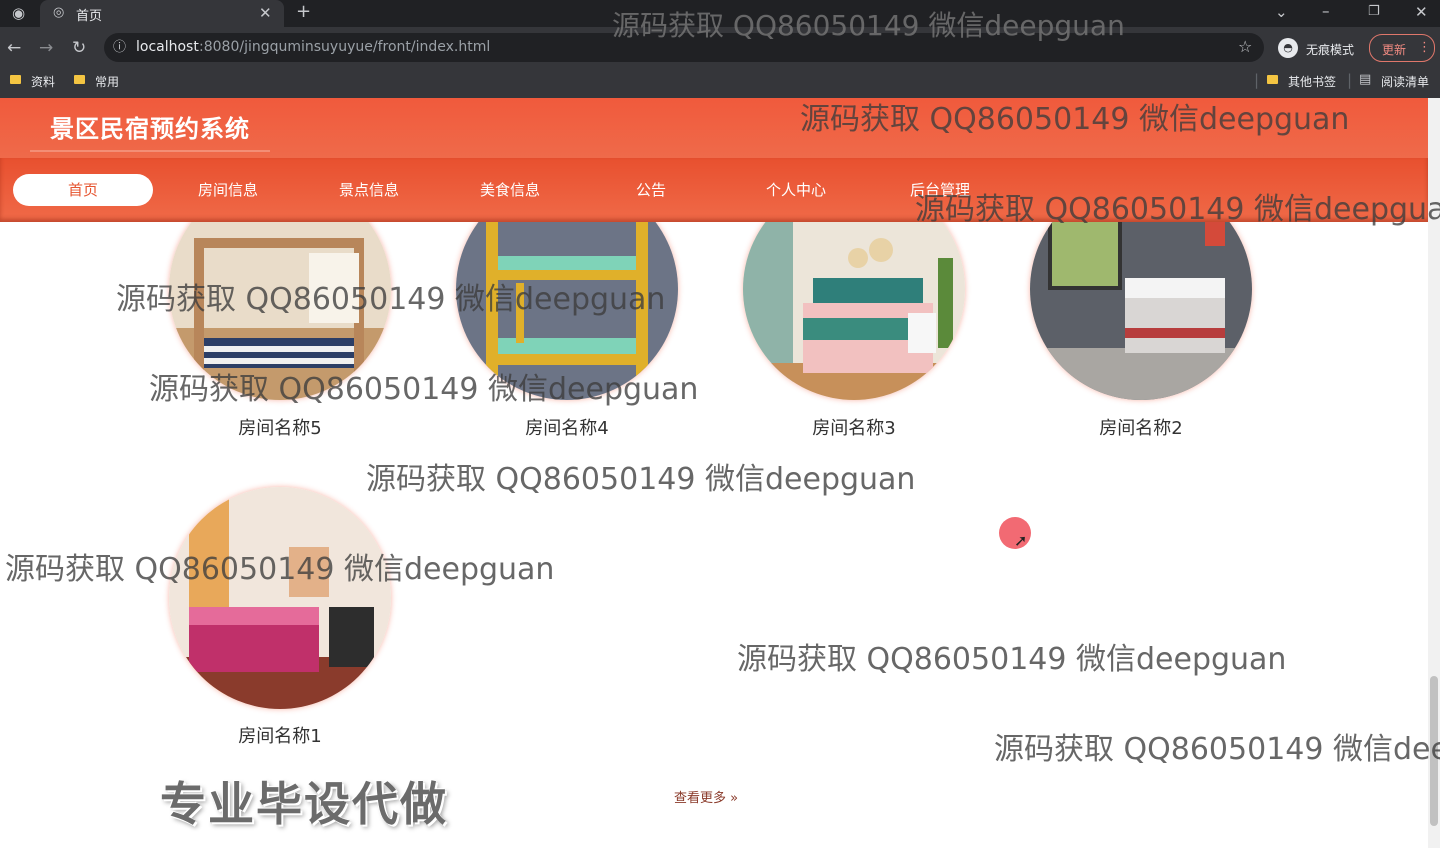  What do you see at coordinates (1326, 11) in the screenshot?
I see `minimize-icon: –` at bounding box center [1326, 11].